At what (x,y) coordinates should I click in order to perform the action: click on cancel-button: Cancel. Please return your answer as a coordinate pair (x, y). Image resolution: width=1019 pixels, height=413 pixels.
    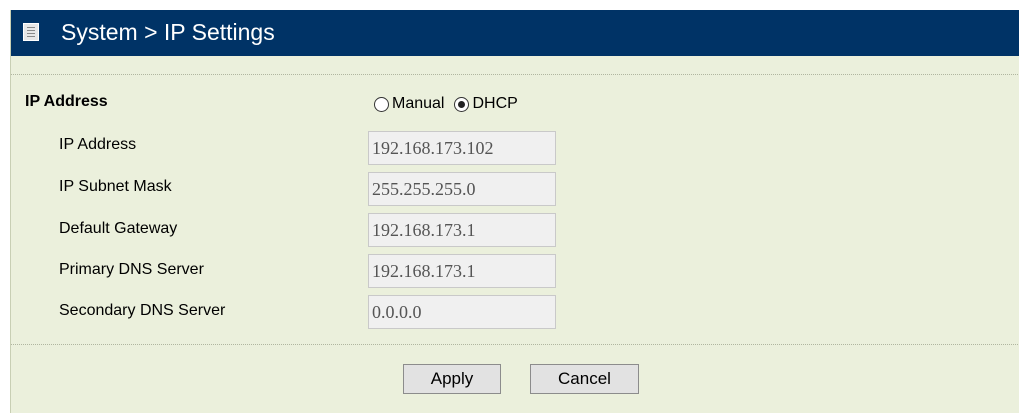
    Looking at the image, I should click on (584, 379).